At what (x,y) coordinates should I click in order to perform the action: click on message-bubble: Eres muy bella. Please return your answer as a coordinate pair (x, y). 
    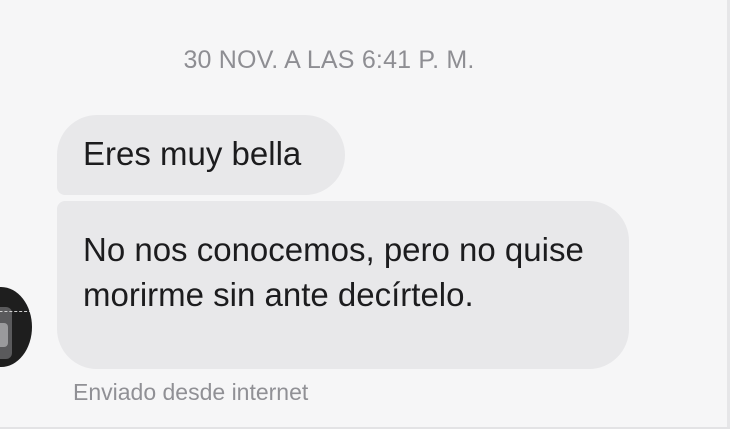
    Looking at the image, I should click on (201, 155).